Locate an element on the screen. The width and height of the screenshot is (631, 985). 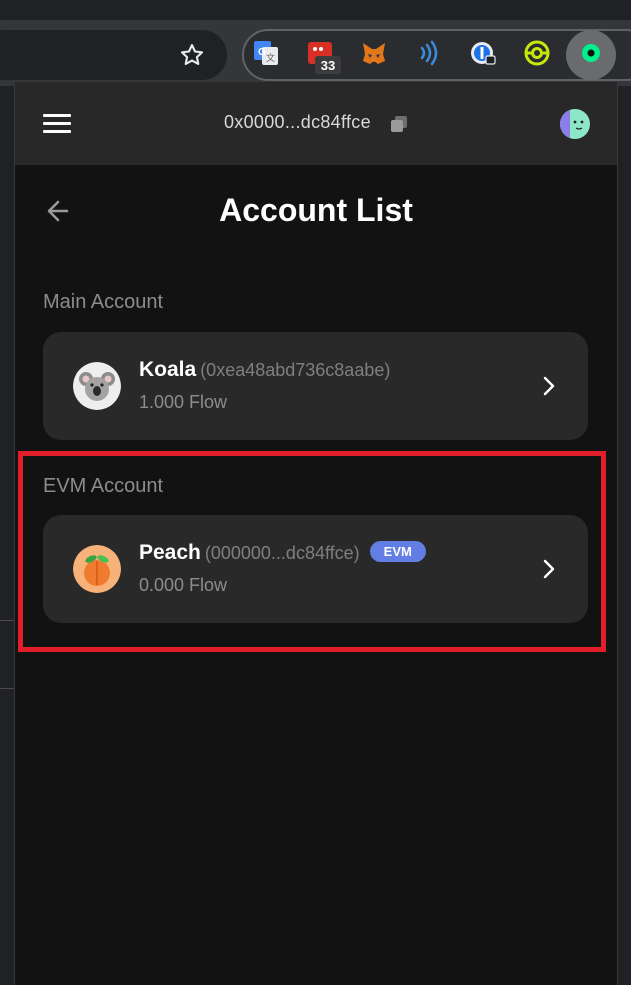
copy-icon is located at coordinates (399, 124).